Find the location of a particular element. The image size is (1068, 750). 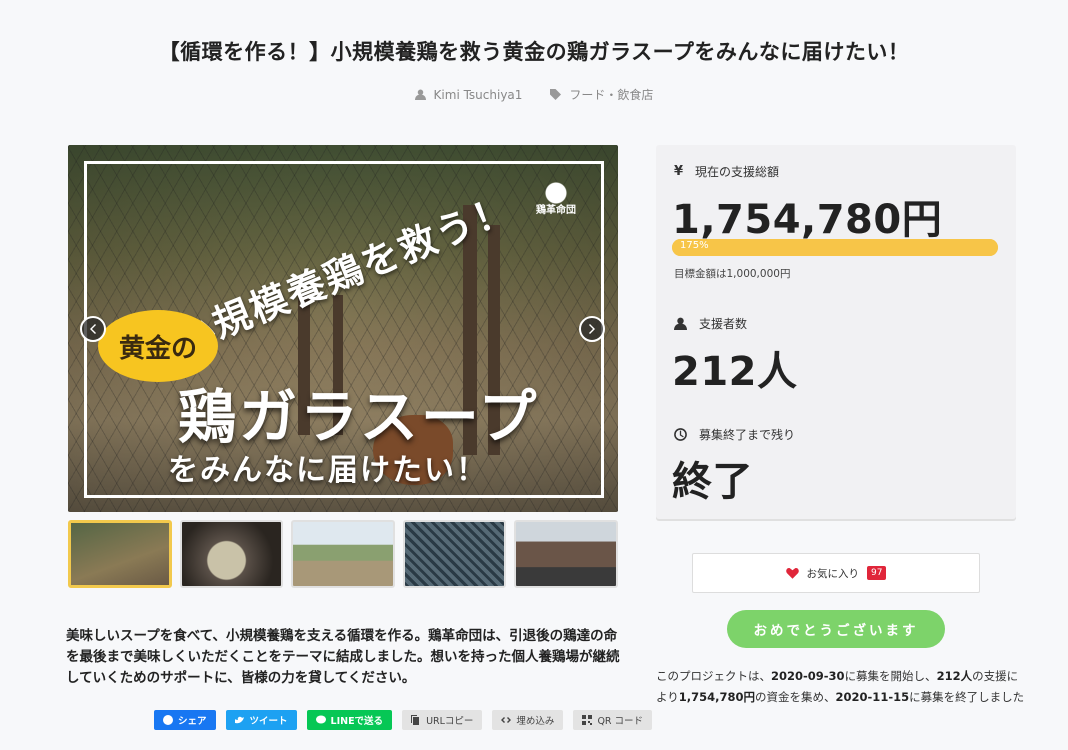

thumbnail-strip is located at coordinates (343, 554).